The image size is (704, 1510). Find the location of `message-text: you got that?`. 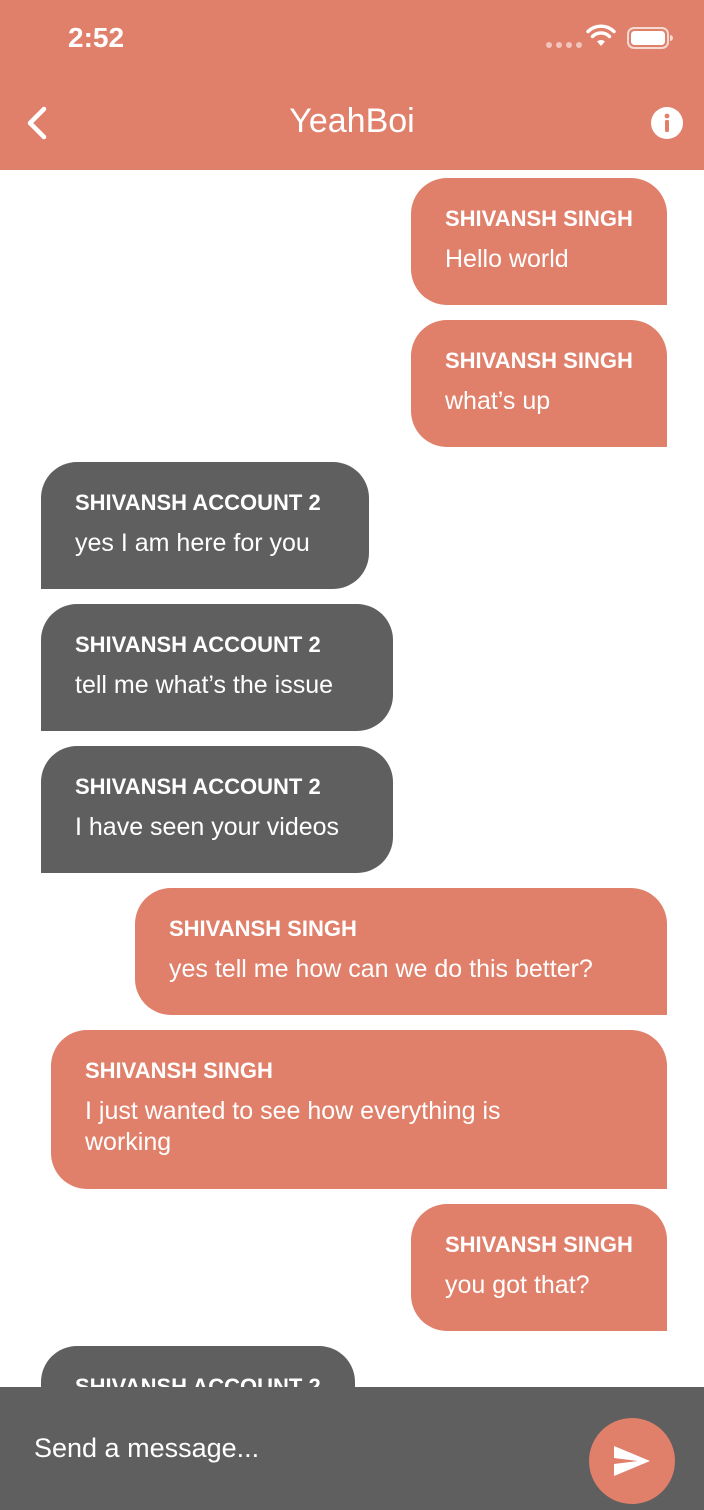

message-text: you got that? is located at coordinates (517, 1285).